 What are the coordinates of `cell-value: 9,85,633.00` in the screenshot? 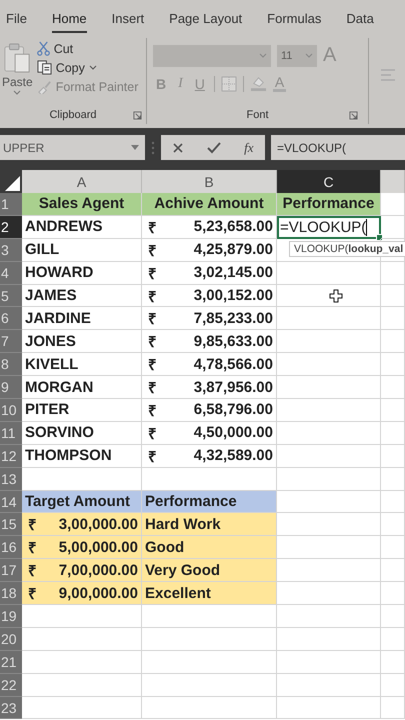 It's located at (233, 341).